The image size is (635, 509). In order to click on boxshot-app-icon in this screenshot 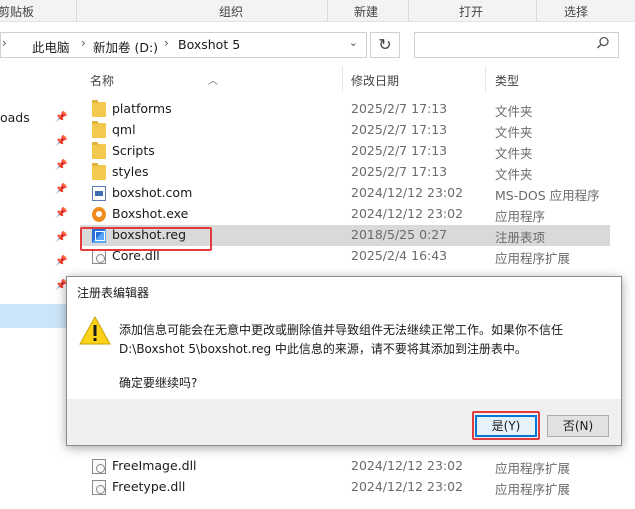, I will do `click(99, 214)`.